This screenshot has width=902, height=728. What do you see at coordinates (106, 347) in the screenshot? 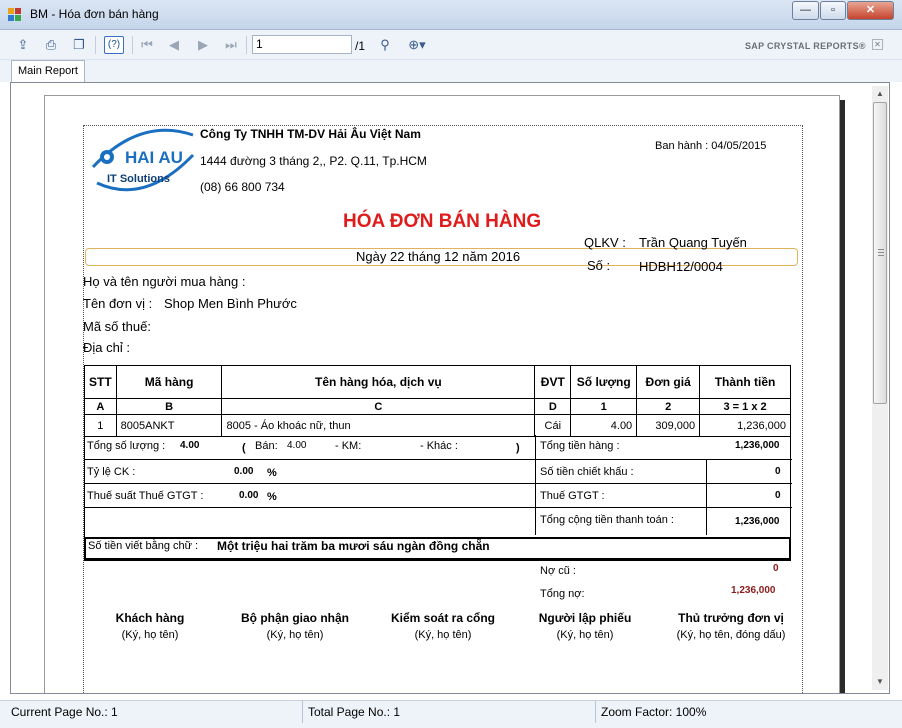
I see `address-label: Địa chỉ :` at bounding box center [106, 347].